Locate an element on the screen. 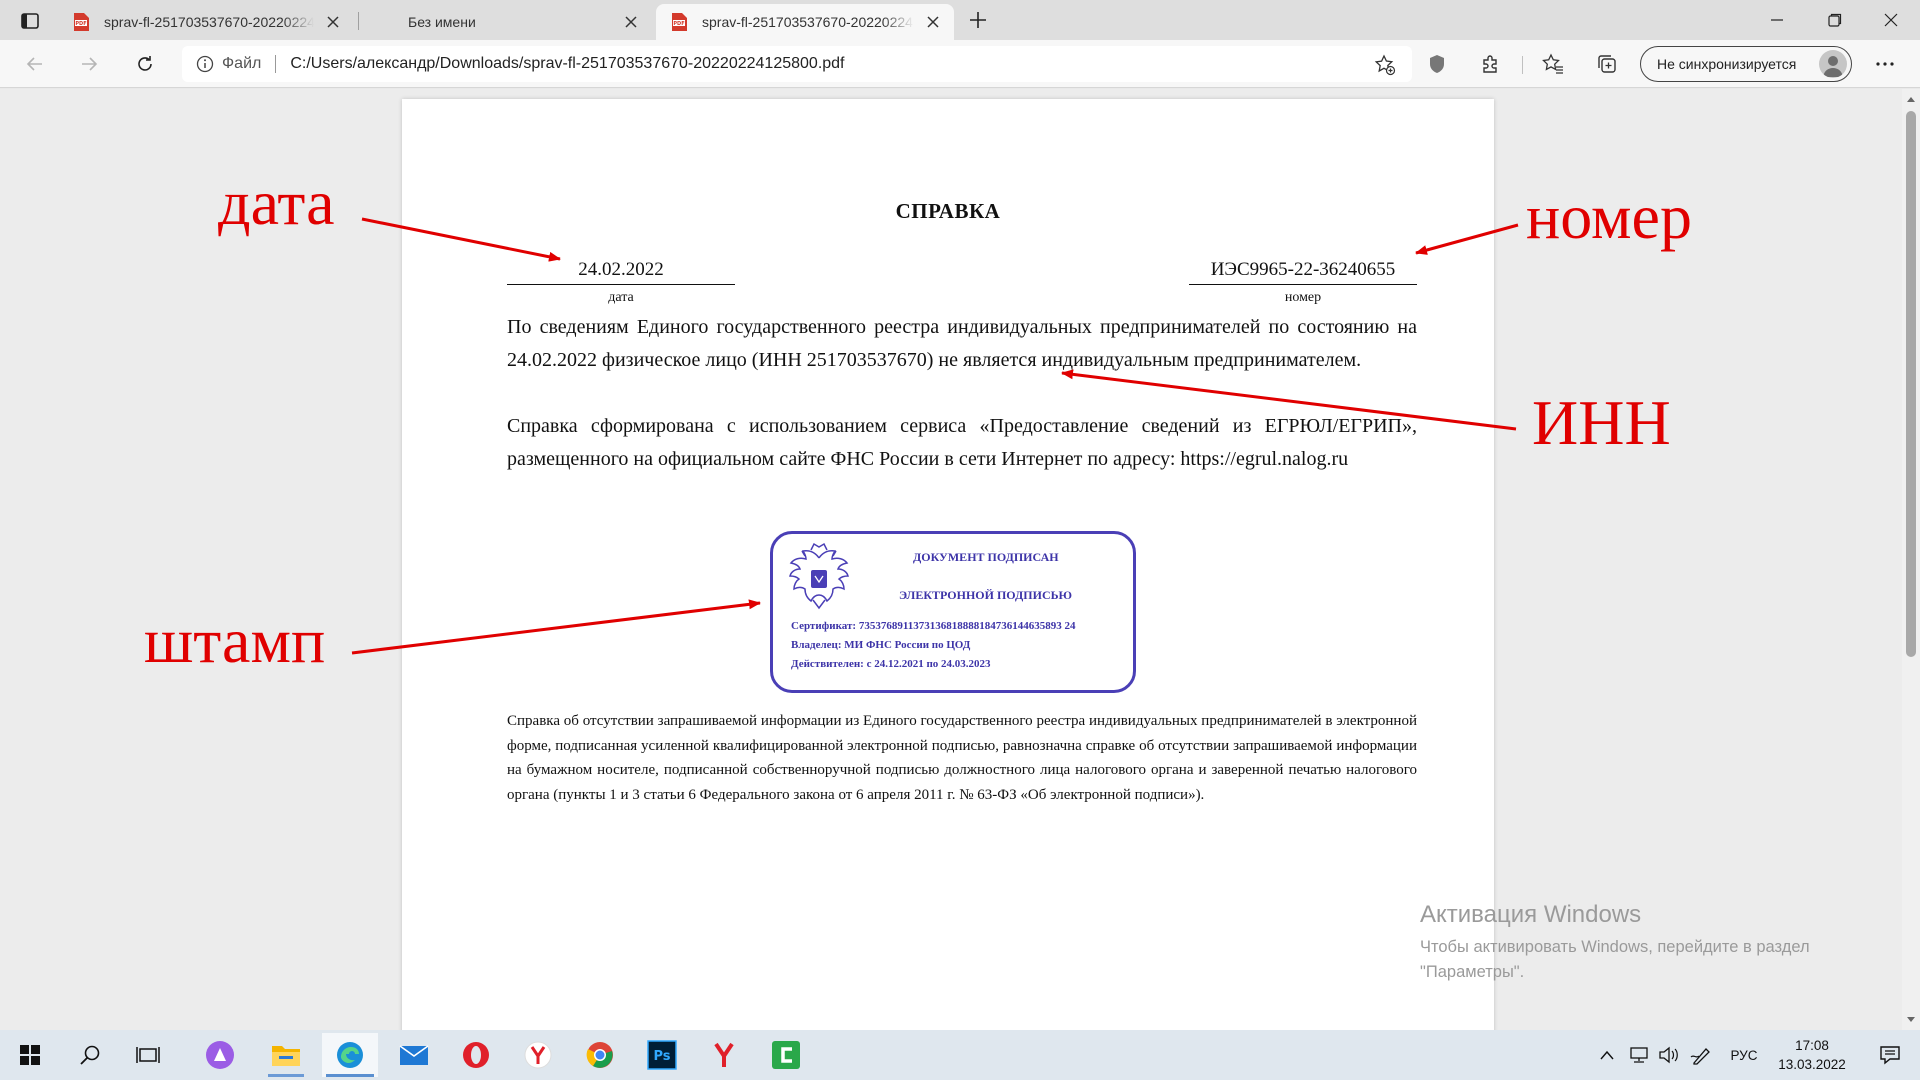 The height and width of the screenshot is (1080, 1920). clock-date: 13.03.2022 is located at coordinates (1812, 1064).